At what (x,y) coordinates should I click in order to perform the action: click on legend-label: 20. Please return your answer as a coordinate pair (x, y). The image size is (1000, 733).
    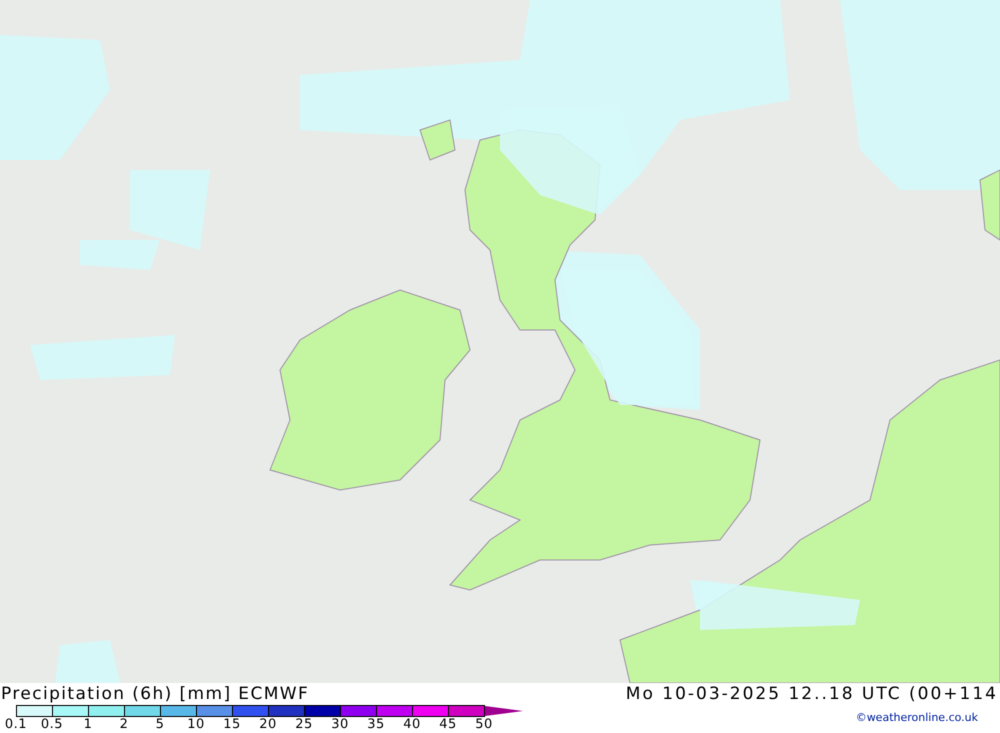
    Looking at the image, I should click on (268, 724).